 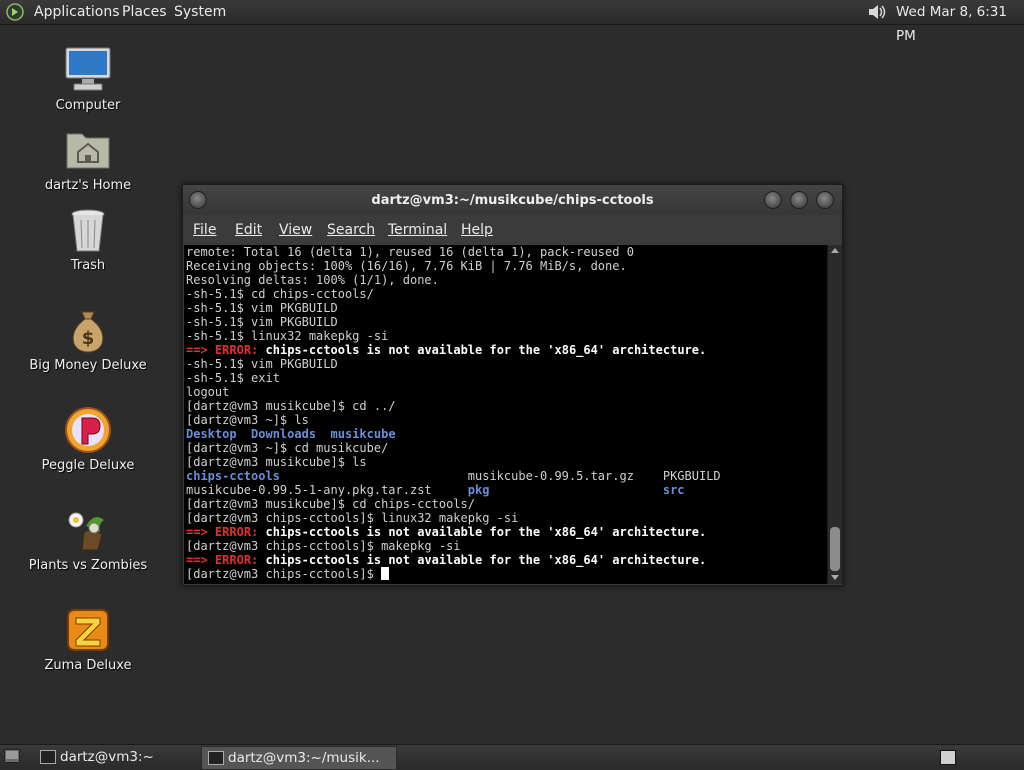 What do you see at coordinates (453, 336) in the screenshot?
I see `terminal-line: -sh-5.1$ linux32 makepkg -si` at bounding box center [453, 336].